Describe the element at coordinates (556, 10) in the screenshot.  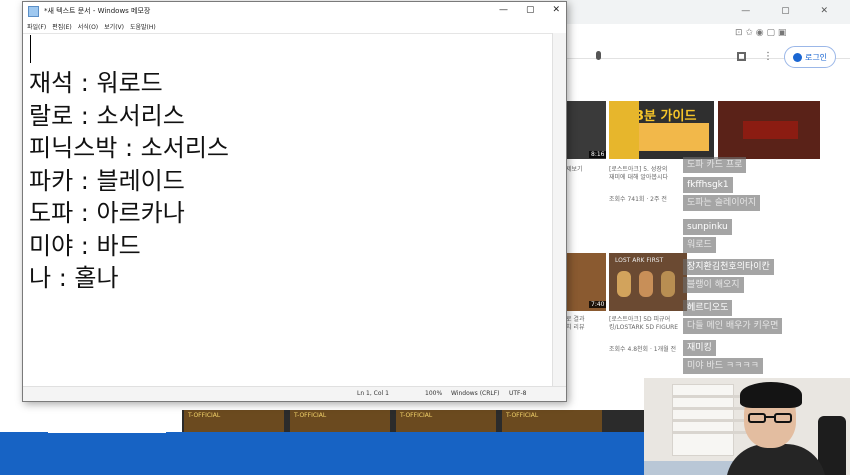
I see `close-icon: ✕` at that location.